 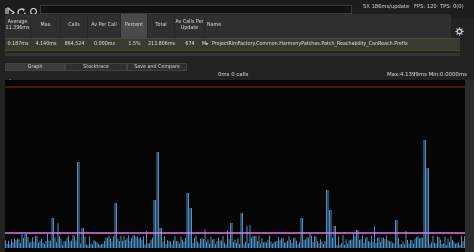 I want to click on column-total: Total, so click(x=161, y=26).